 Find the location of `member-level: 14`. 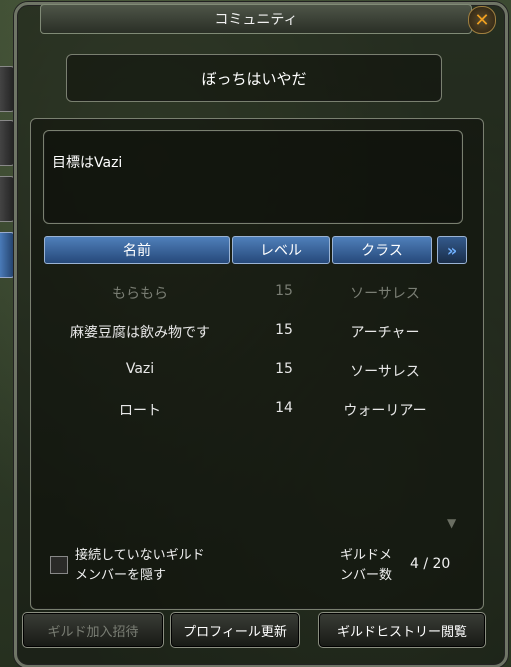

member-level: 14 is located at coordinates (284, 408).